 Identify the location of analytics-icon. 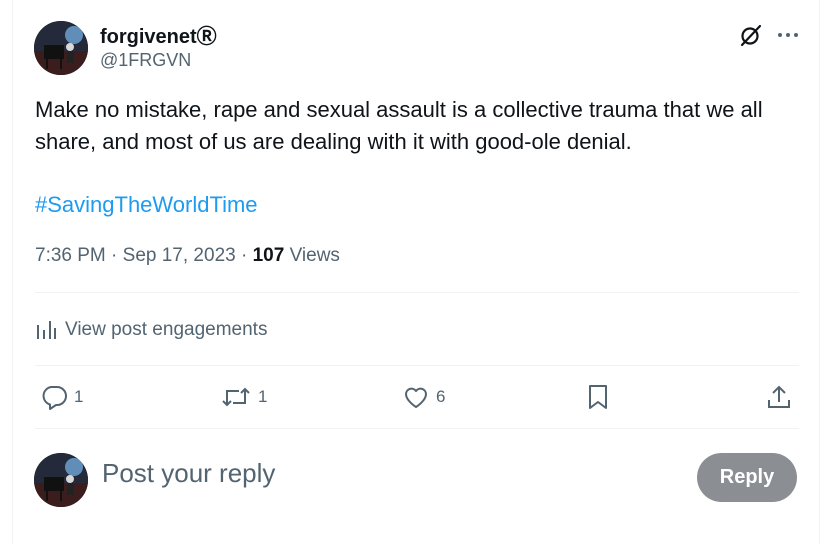
(46, 330).